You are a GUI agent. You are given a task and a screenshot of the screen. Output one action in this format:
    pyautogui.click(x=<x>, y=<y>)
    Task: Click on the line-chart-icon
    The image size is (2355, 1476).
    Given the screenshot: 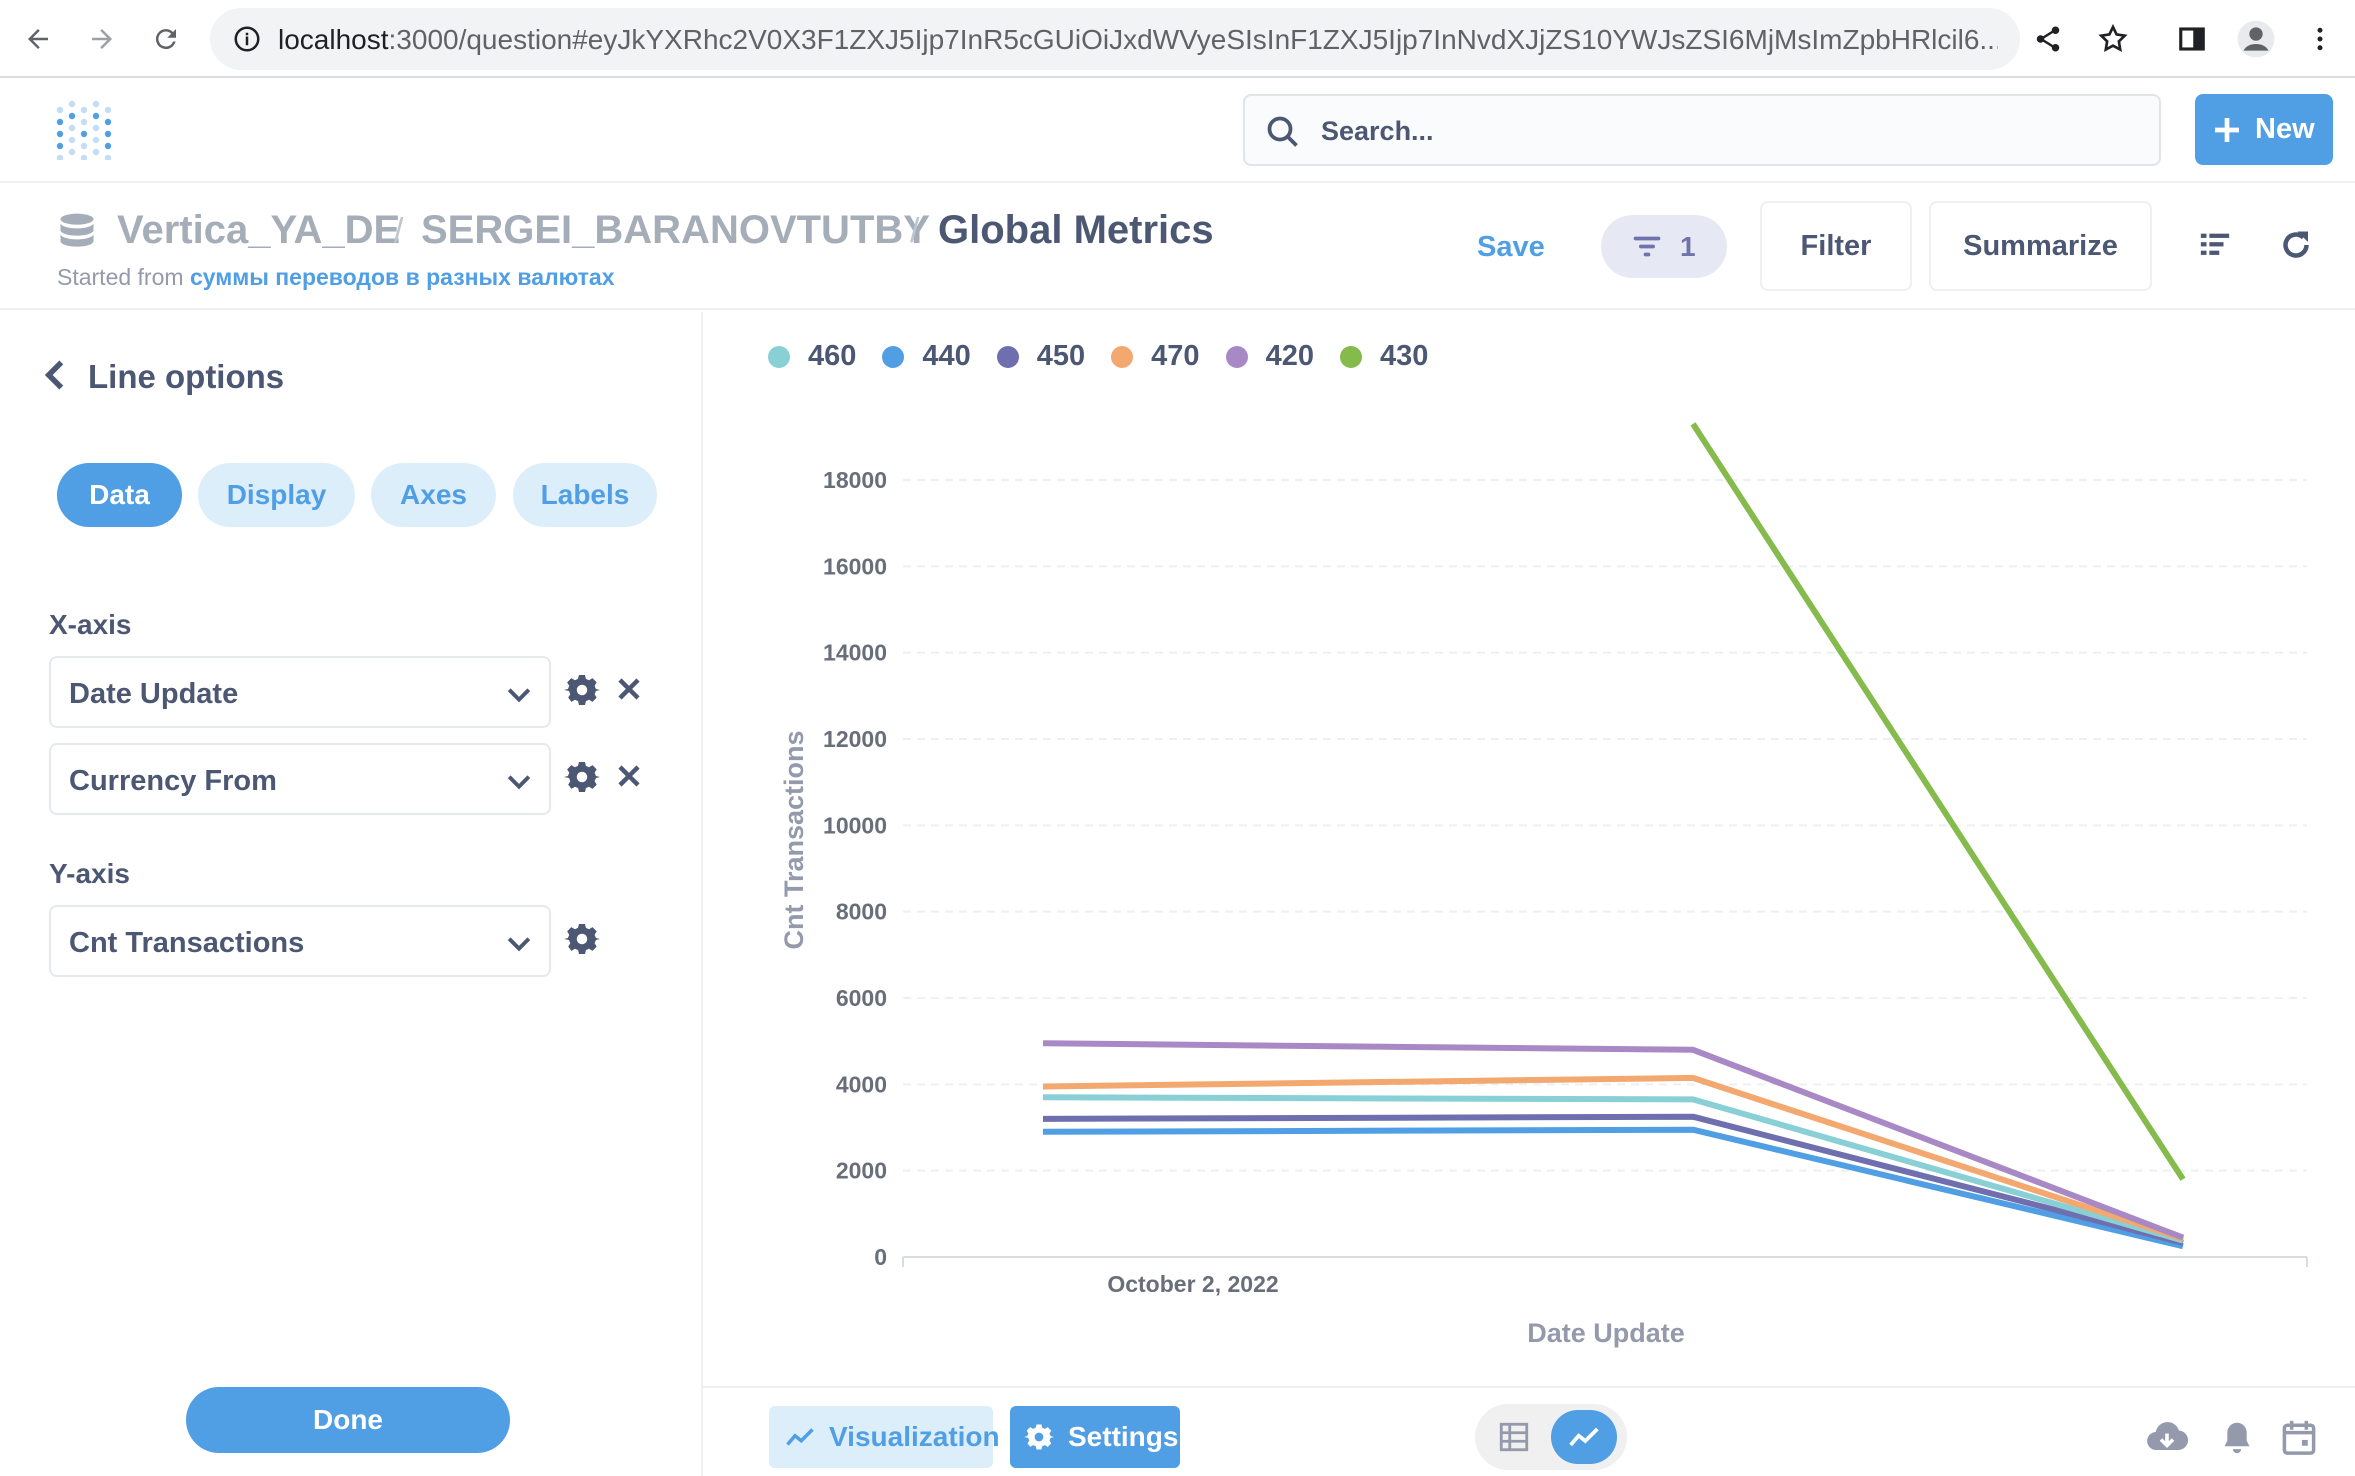 What is the action you would take?
    pyautogui.click(x=800, y=1437)
    